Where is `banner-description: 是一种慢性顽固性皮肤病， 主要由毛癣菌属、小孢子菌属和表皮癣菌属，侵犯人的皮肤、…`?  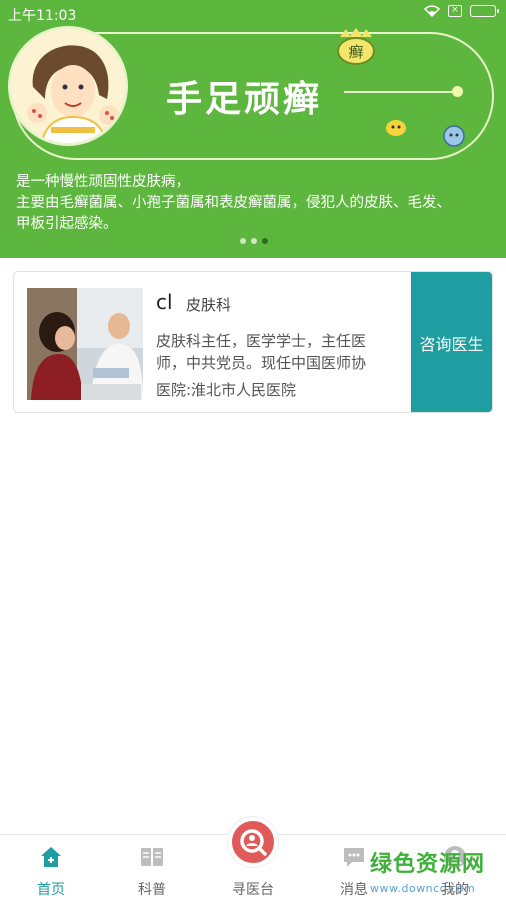 banner-description: 是一种慢性顽固性皮肤病， 主要由毛癣菌属、小孢子菌属和表皮癣菌属，侵犯人的皮肤、… is located at coordinates (258, 203).